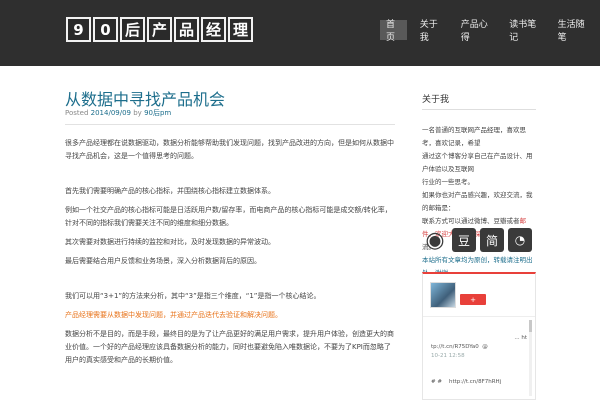 Image resolution: width=600 pixels, height=400 pixels. I want to click on nav-item-life-essays: 生活随笔, so click(572, 31).